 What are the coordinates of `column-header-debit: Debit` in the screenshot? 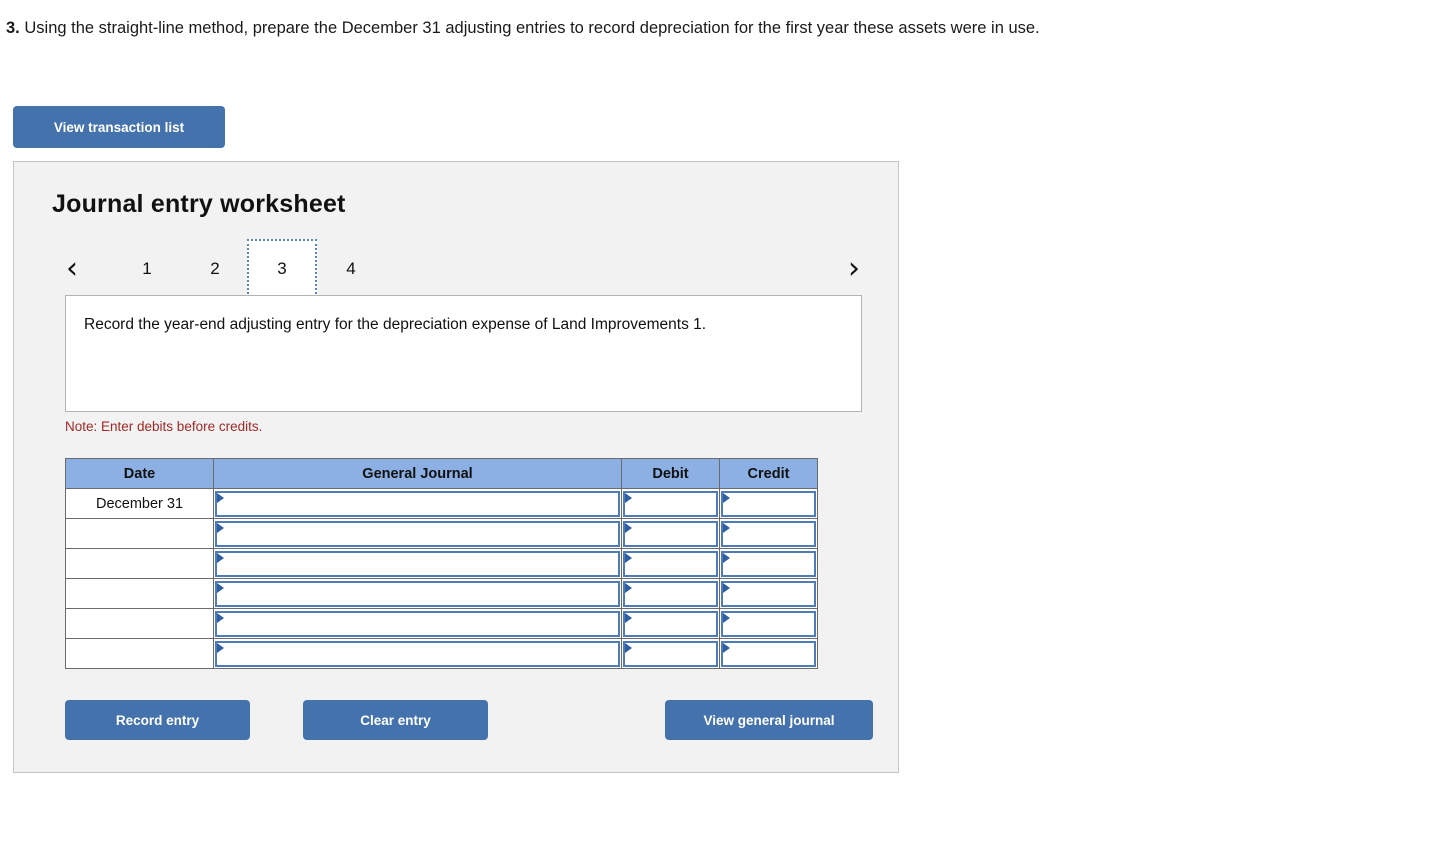 It's located at (670, 473).